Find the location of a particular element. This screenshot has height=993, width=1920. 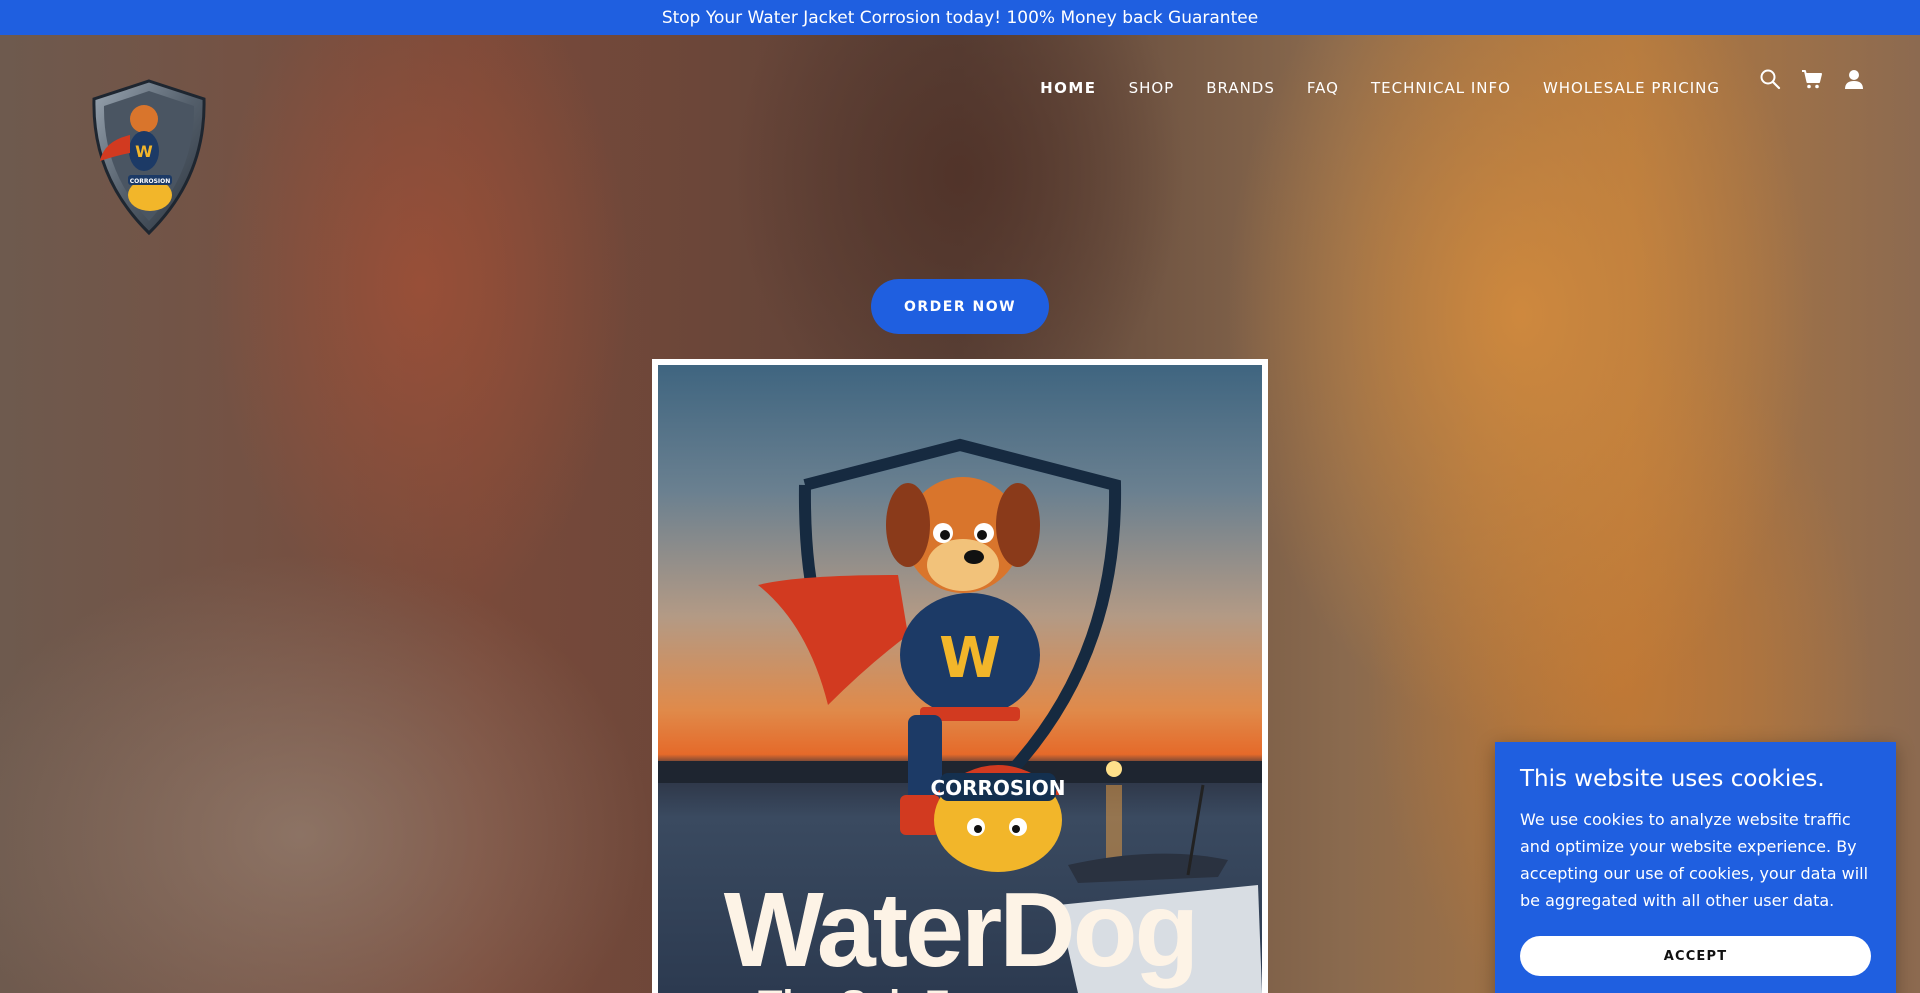

account-icon is located at coordinates (1854, 79).